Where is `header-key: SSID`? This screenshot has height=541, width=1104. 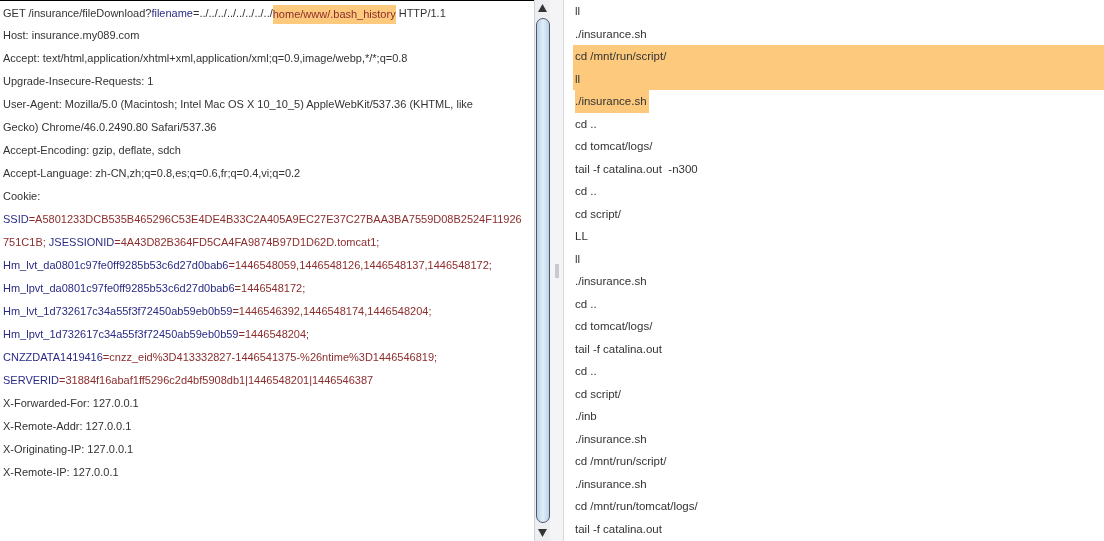 header-key: SSID is located at coordinates (16, 219).